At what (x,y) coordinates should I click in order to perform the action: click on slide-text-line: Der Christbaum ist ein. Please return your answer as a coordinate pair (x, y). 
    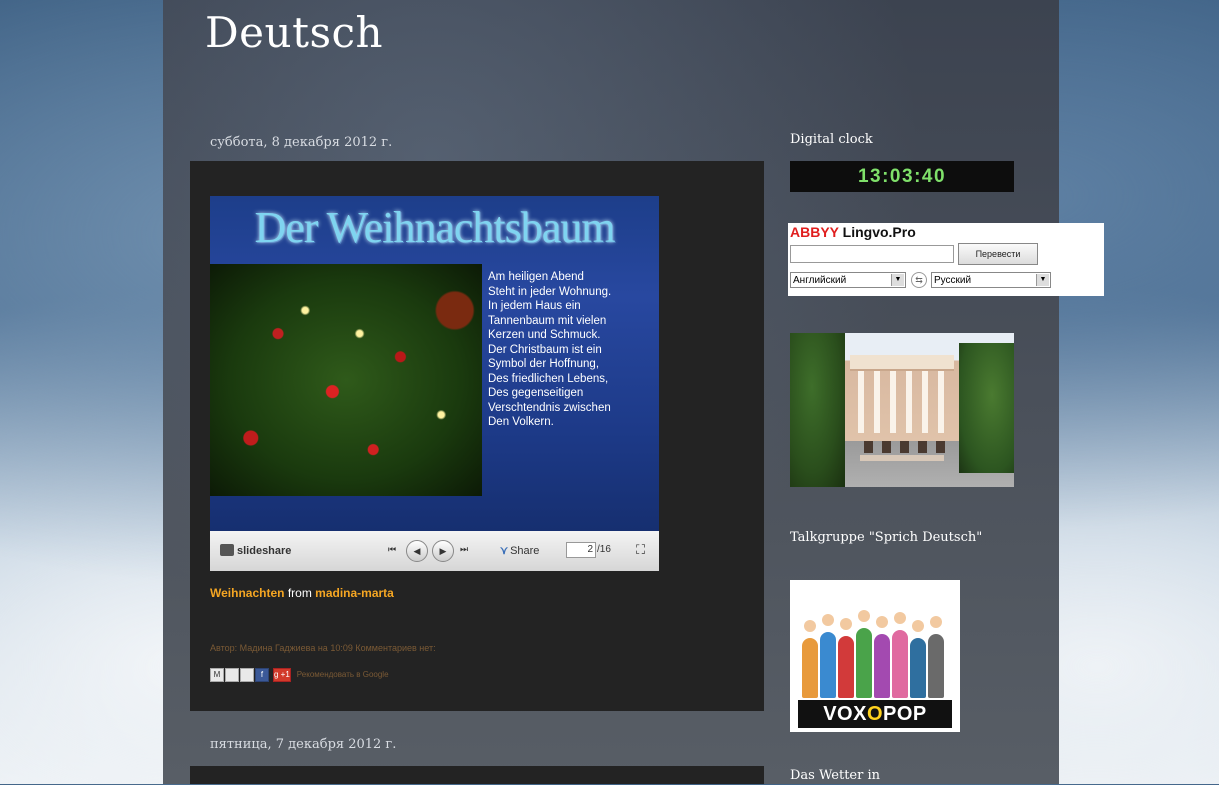
    Looking at the image, I should click on (545, 349).